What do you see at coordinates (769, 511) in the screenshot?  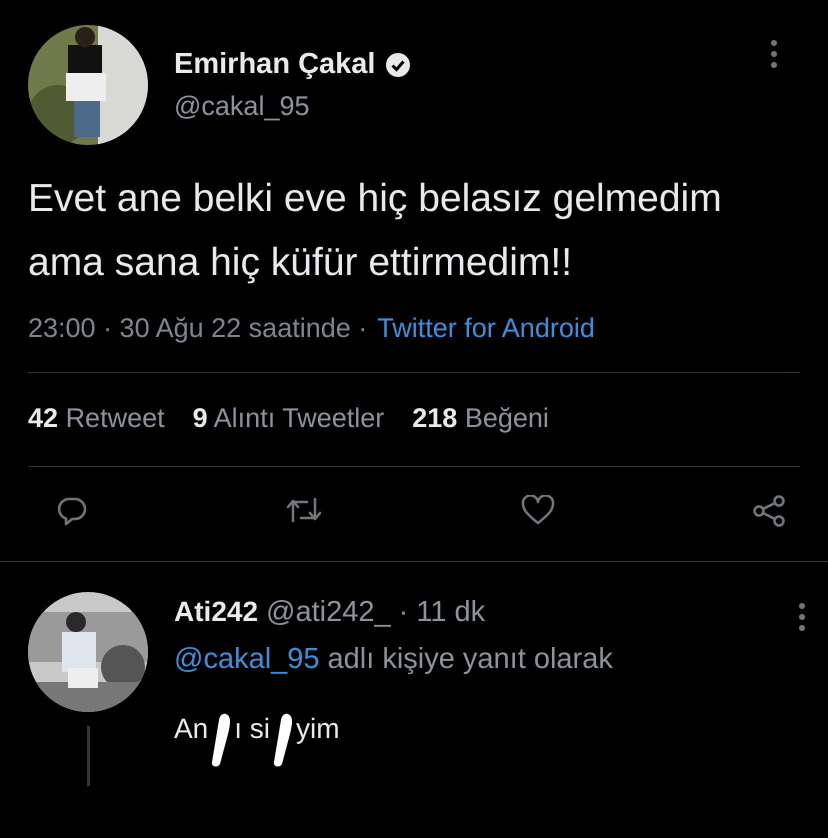 I see `share-icon` at bounding box center [769, 511].